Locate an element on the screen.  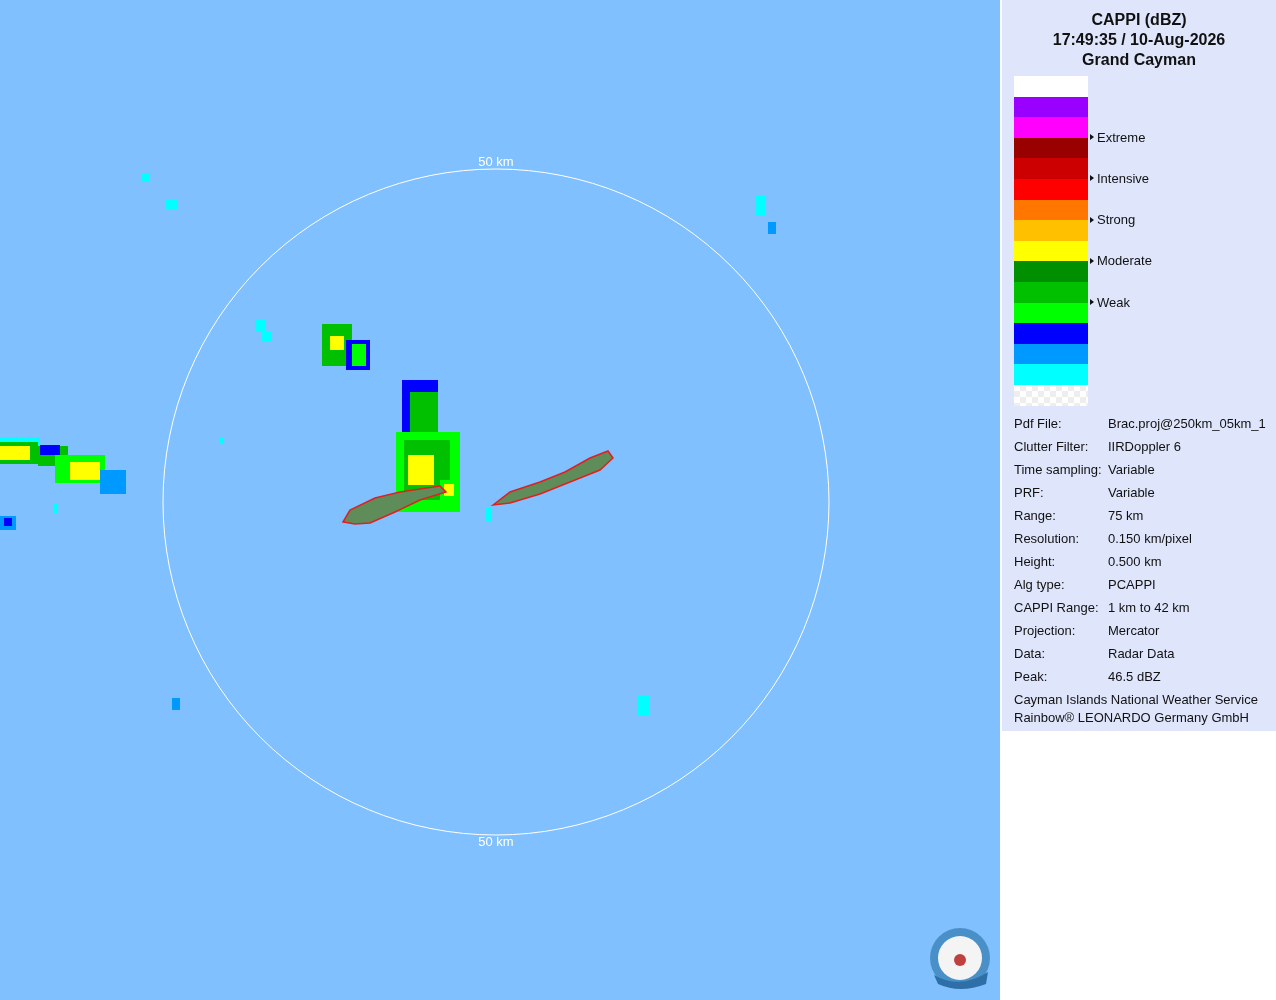
credit-text: Rainbow® LEONARDO Germany GmbH is located at coordinates (1132, 717).